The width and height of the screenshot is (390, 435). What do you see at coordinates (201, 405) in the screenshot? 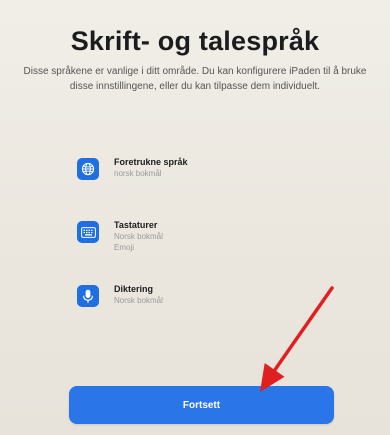
I see `continue-button: Fortsett` at bounding box center [201, 405].